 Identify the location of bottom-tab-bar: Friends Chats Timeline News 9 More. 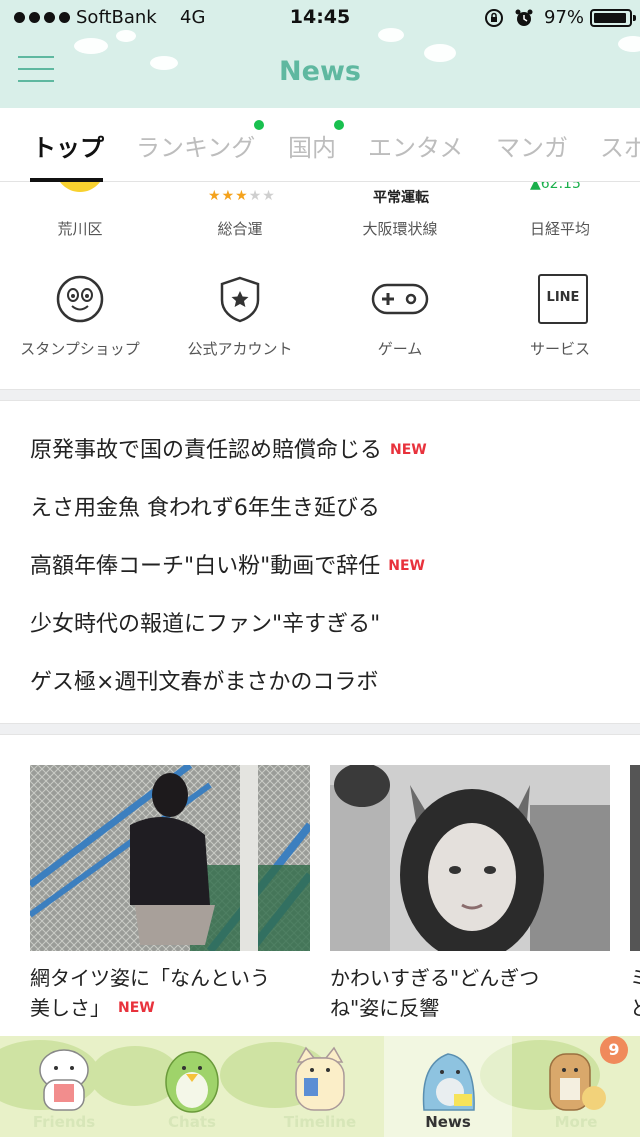
(320, 1086).